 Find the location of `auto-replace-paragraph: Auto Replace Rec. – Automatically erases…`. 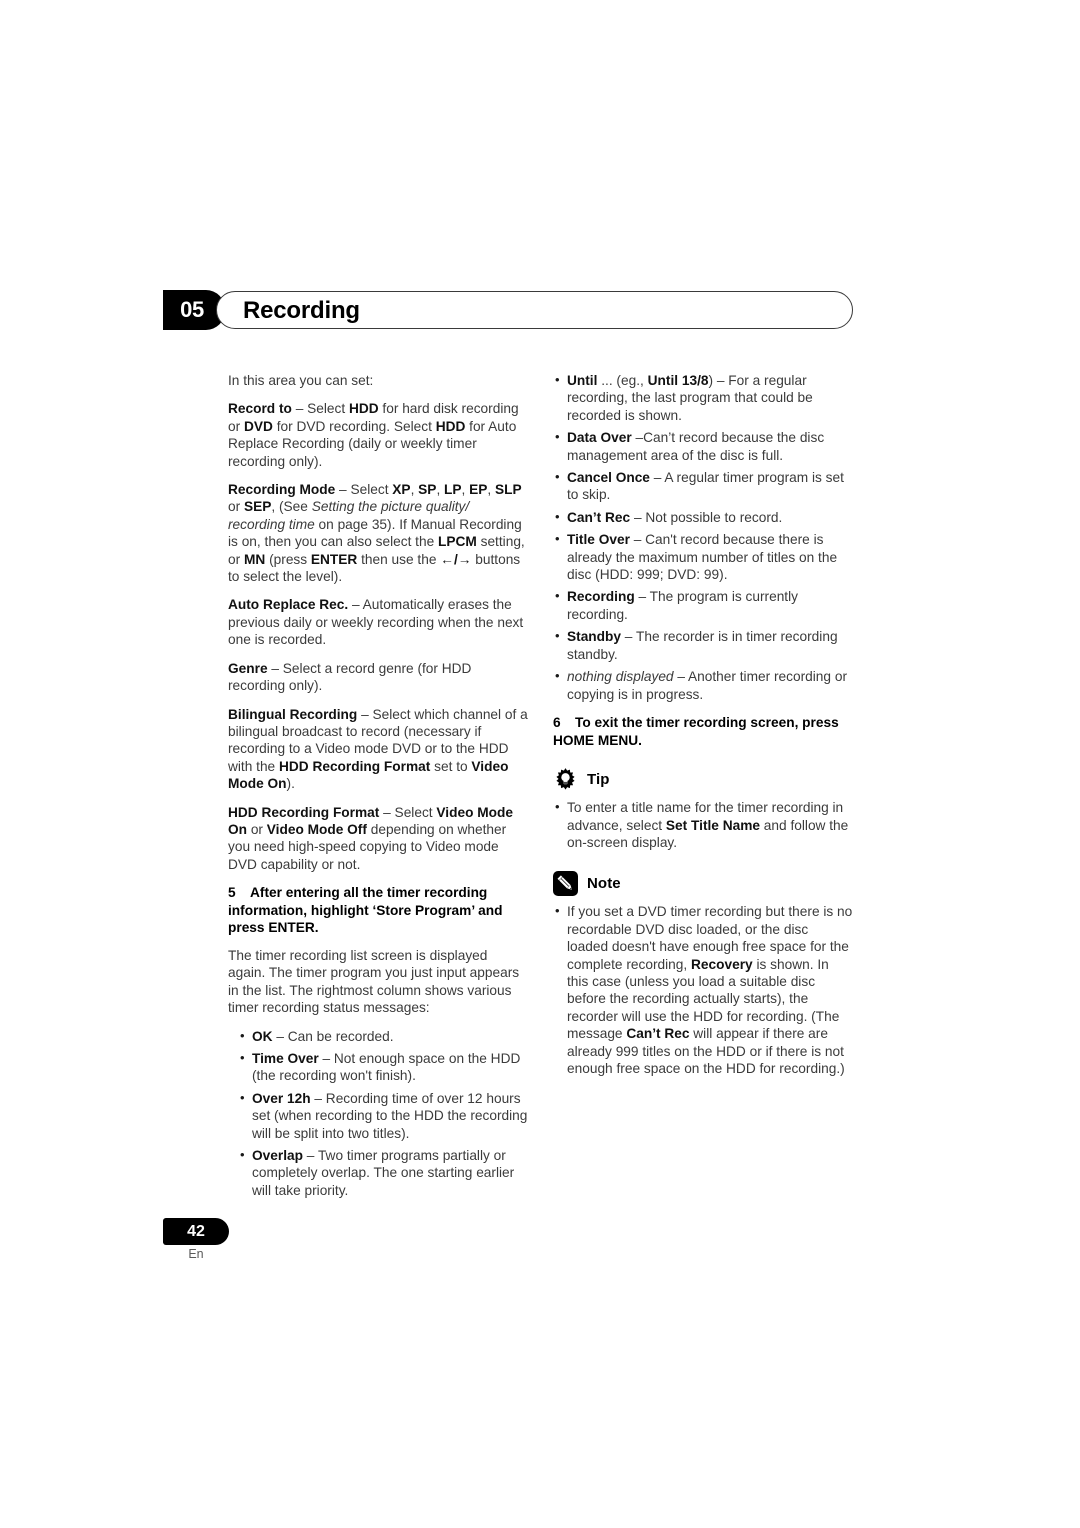

auto-replace-paragraph: Auto Replace Rec. – Automatically erases… is located at coordinates (378, 622).